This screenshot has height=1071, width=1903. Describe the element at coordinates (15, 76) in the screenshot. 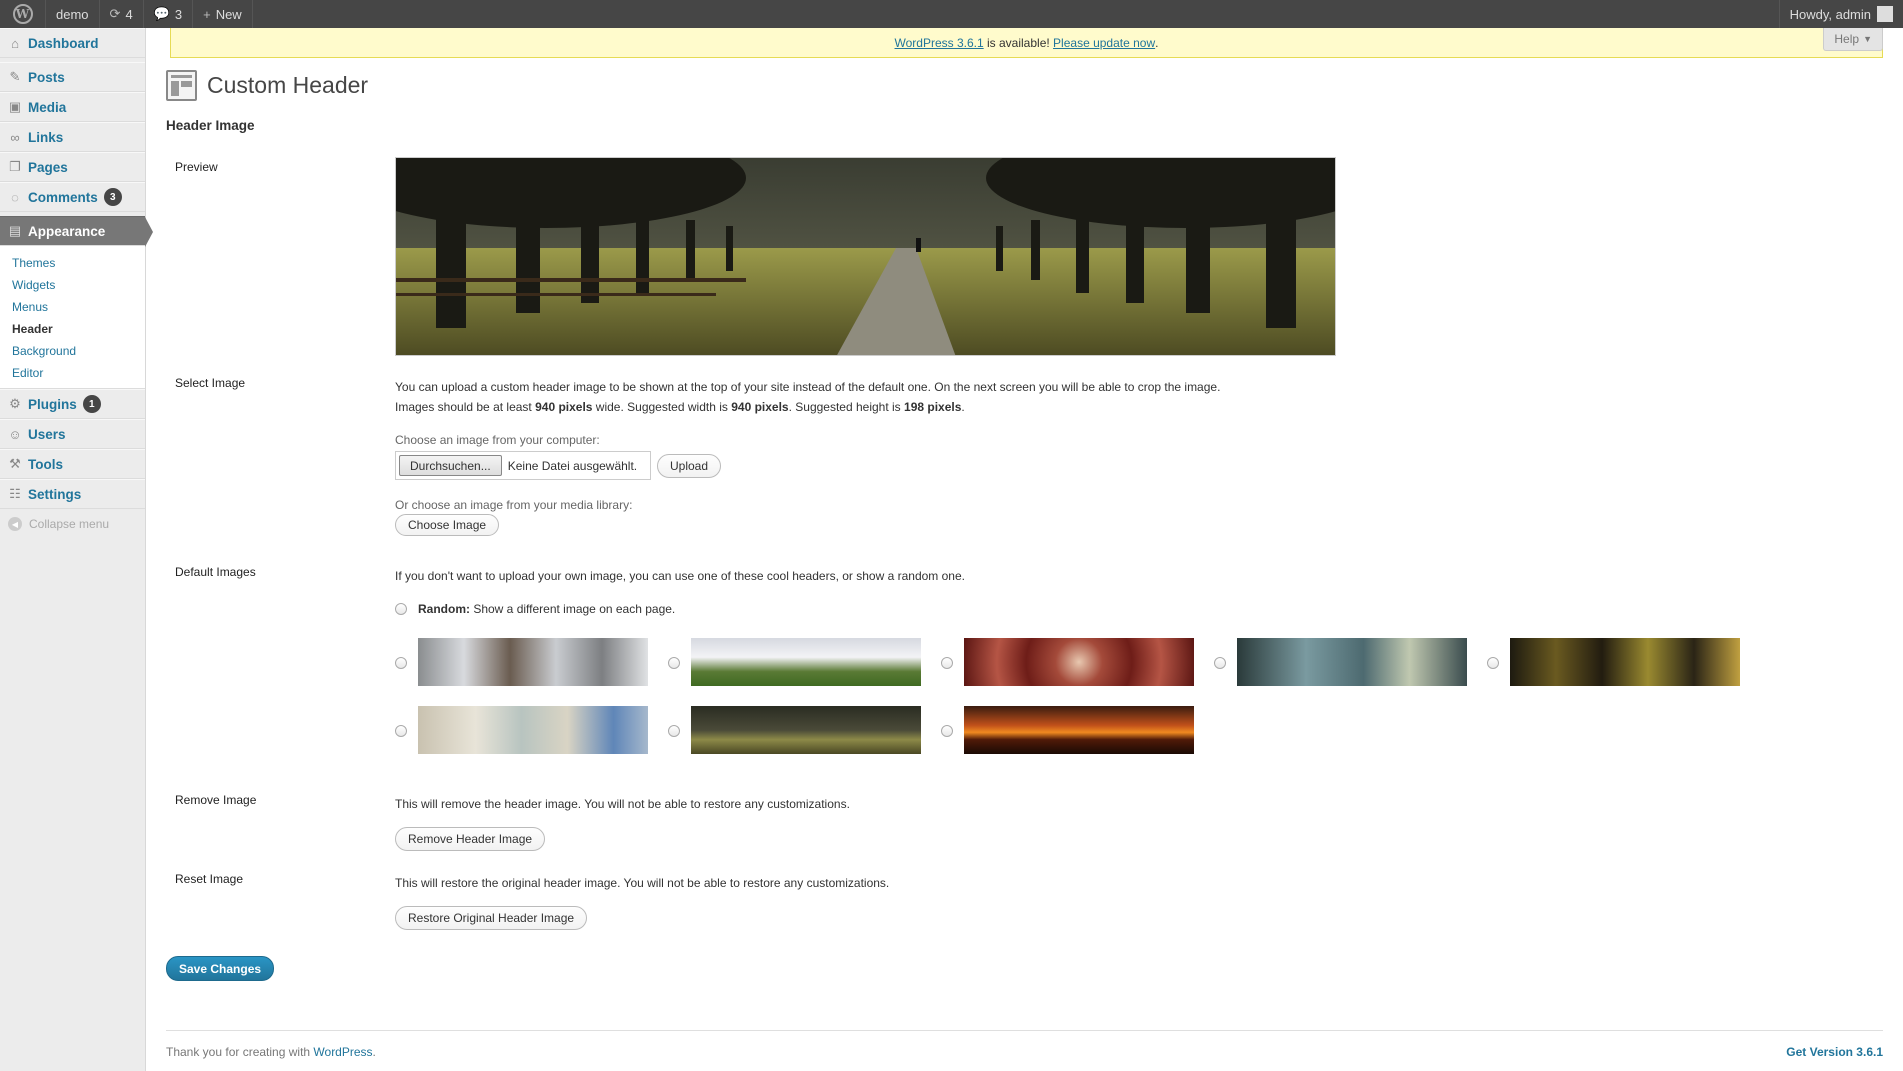

I see `pin-icon: ✎` at that location.